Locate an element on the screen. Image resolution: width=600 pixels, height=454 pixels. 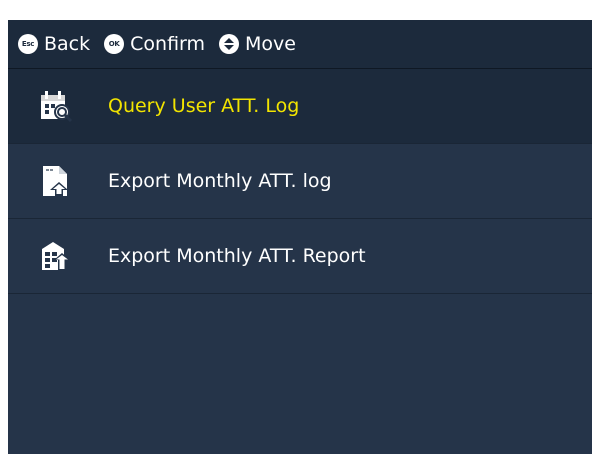
hint-confirm: OK Confirm is located at coordinates (154, 44).